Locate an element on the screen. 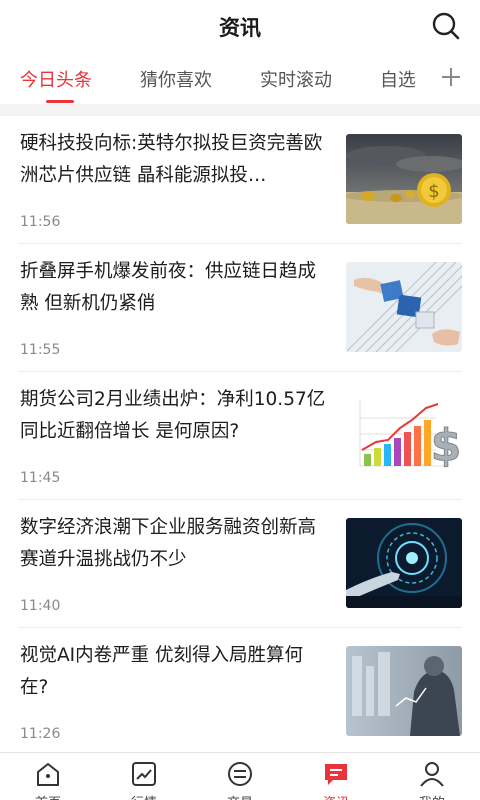 The image size is (480, 800). news-headline: 数字经济浪潮下企业服务融资创新高 赛道升温挑战仍不少 is located at coordinates (175, 544).